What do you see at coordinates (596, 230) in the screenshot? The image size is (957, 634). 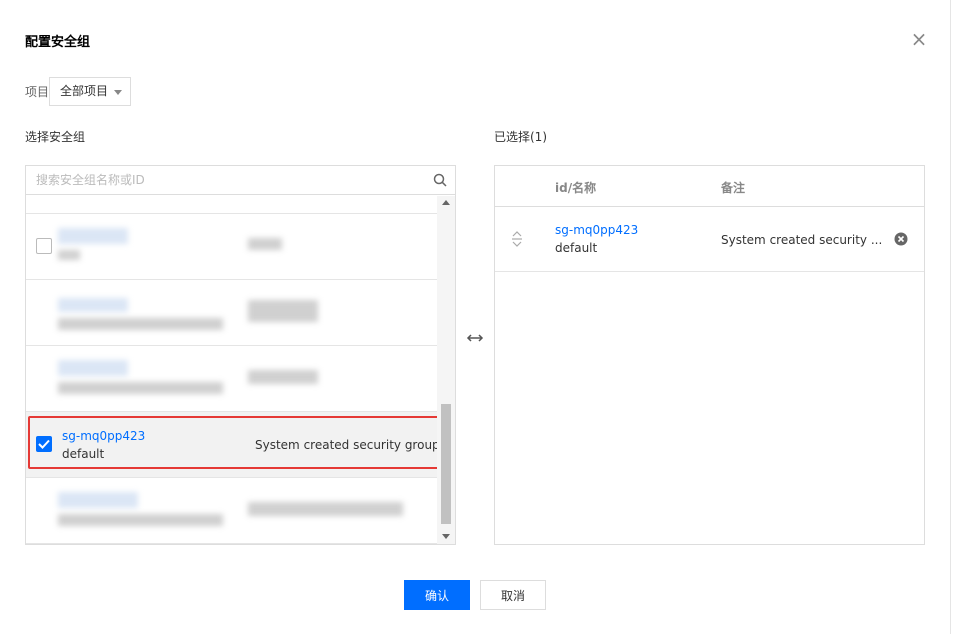 I see `selected-id: sg-mq0pp423` at bounding box center [596, 230].